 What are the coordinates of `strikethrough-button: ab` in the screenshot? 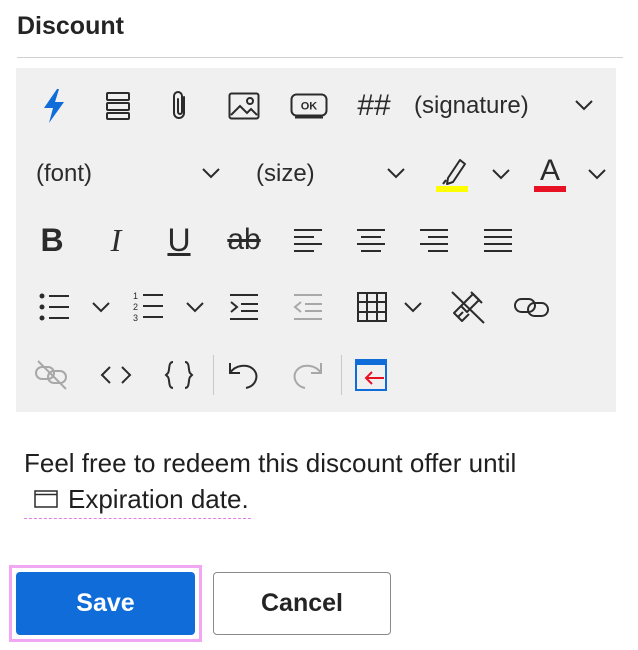 It's located at (244, 240).